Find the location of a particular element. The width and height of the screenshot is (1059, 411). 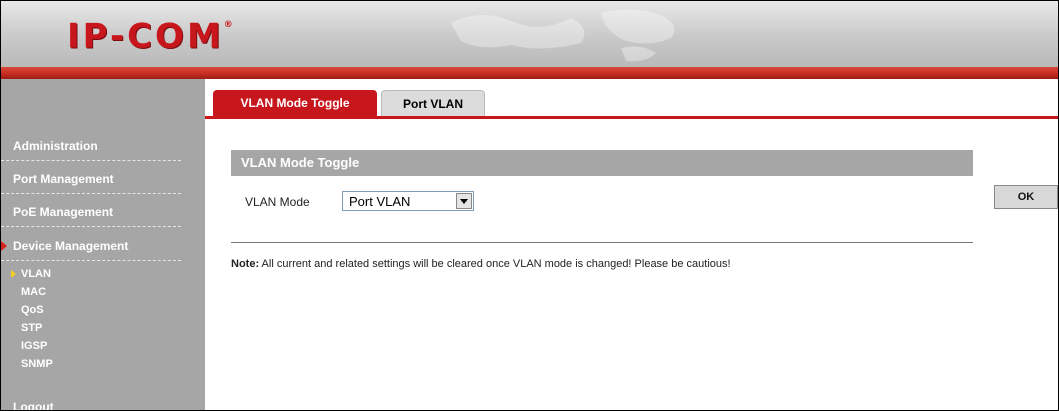

sidebar-item-device-management: Device Management is located at coordinates (91, 246).